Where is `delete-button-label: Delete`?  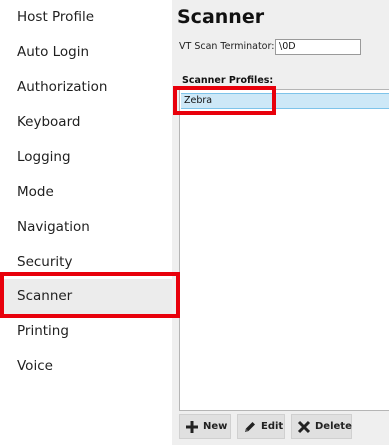 delete-button-label: Delete is located at coordinates (333, 426).